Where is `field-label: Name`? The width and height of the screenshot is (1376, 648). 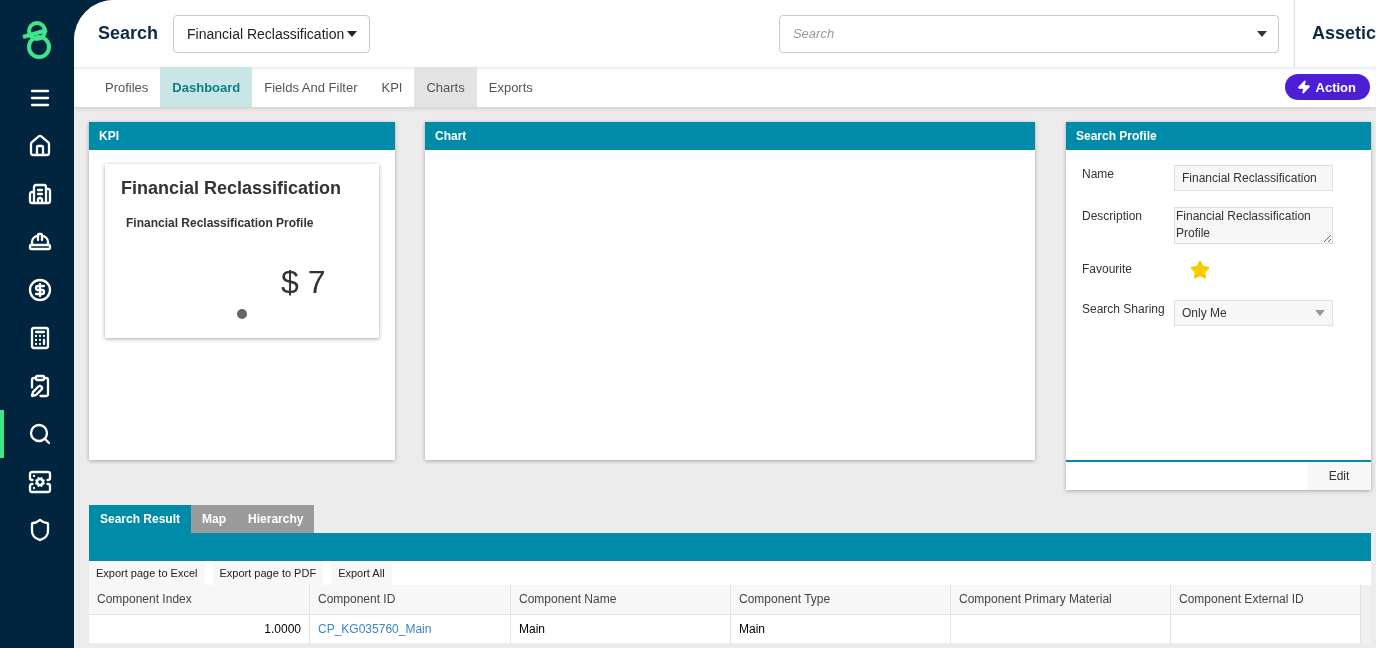 field-label: Name is located at coordinates (1098, 174).